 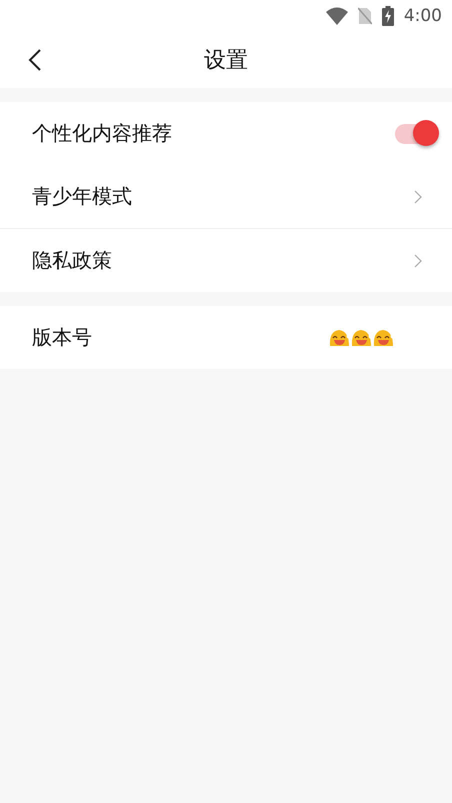 What do you see at coordinates (82, 196) in the screenshot?
I see `row-label: 青少年模式` at bounding box center [82, 196].